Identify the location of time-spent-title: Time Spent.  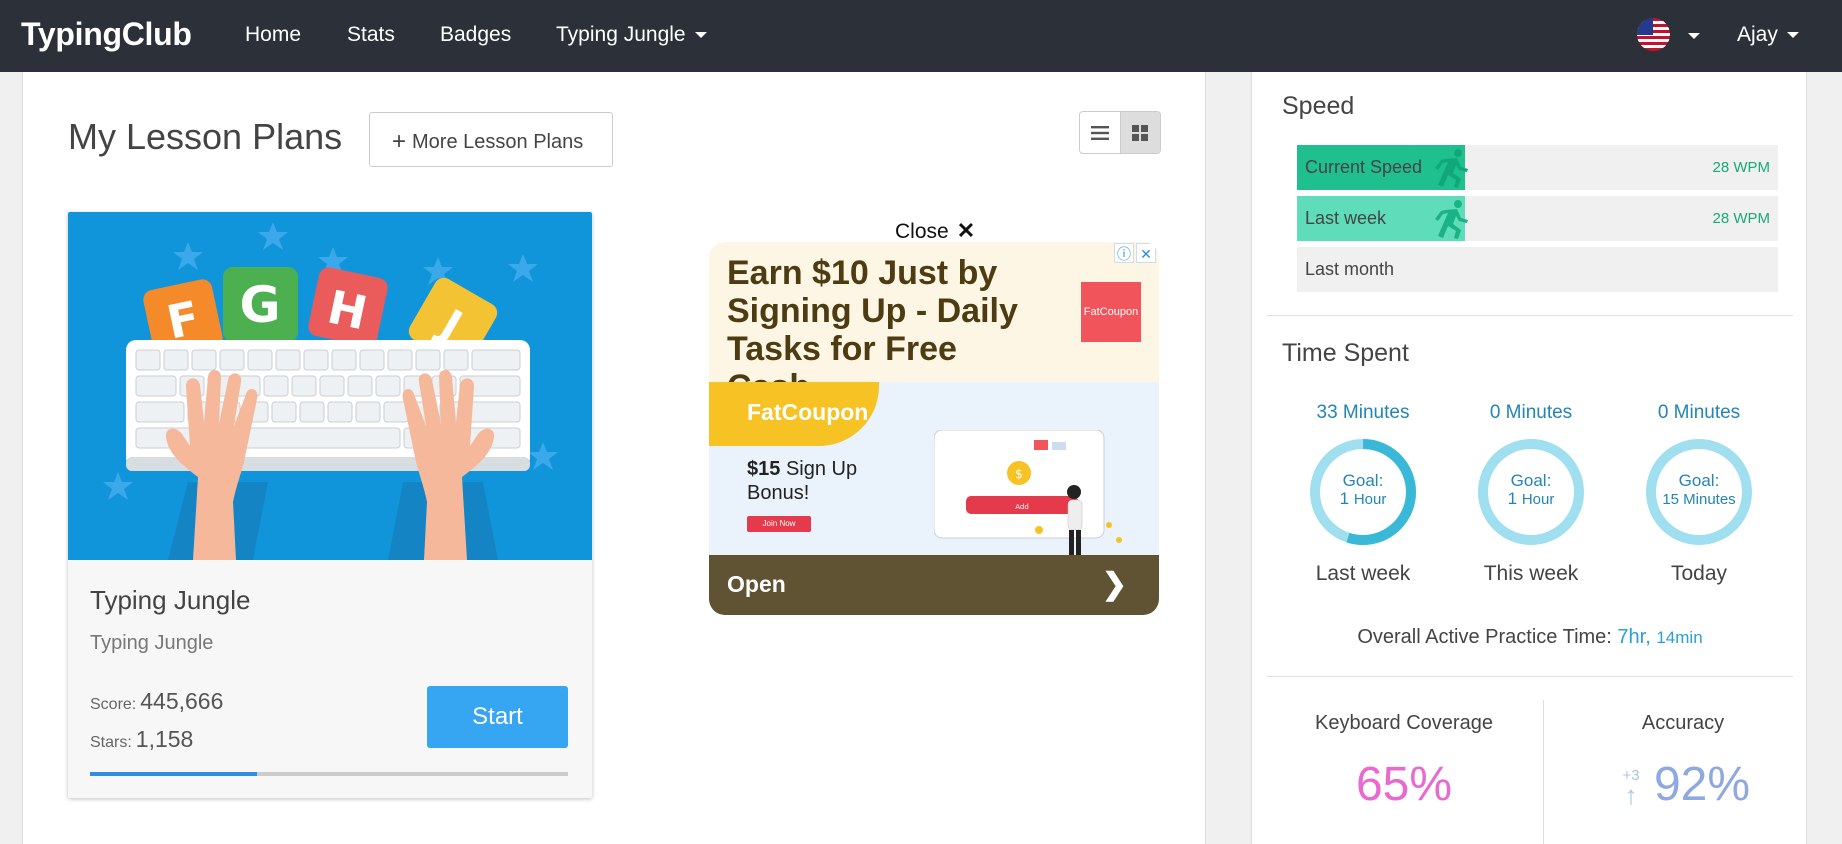
(1345, 353).